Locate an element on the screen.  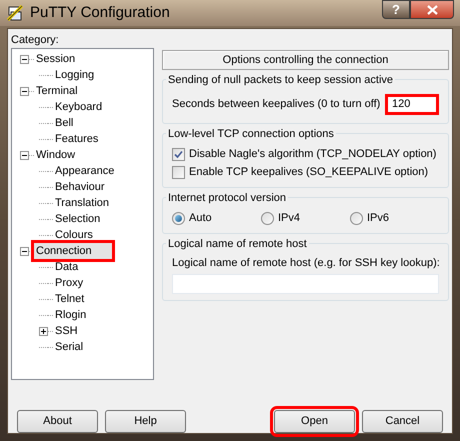
radio-label: IPv6 is located at coordinates (378, 218).